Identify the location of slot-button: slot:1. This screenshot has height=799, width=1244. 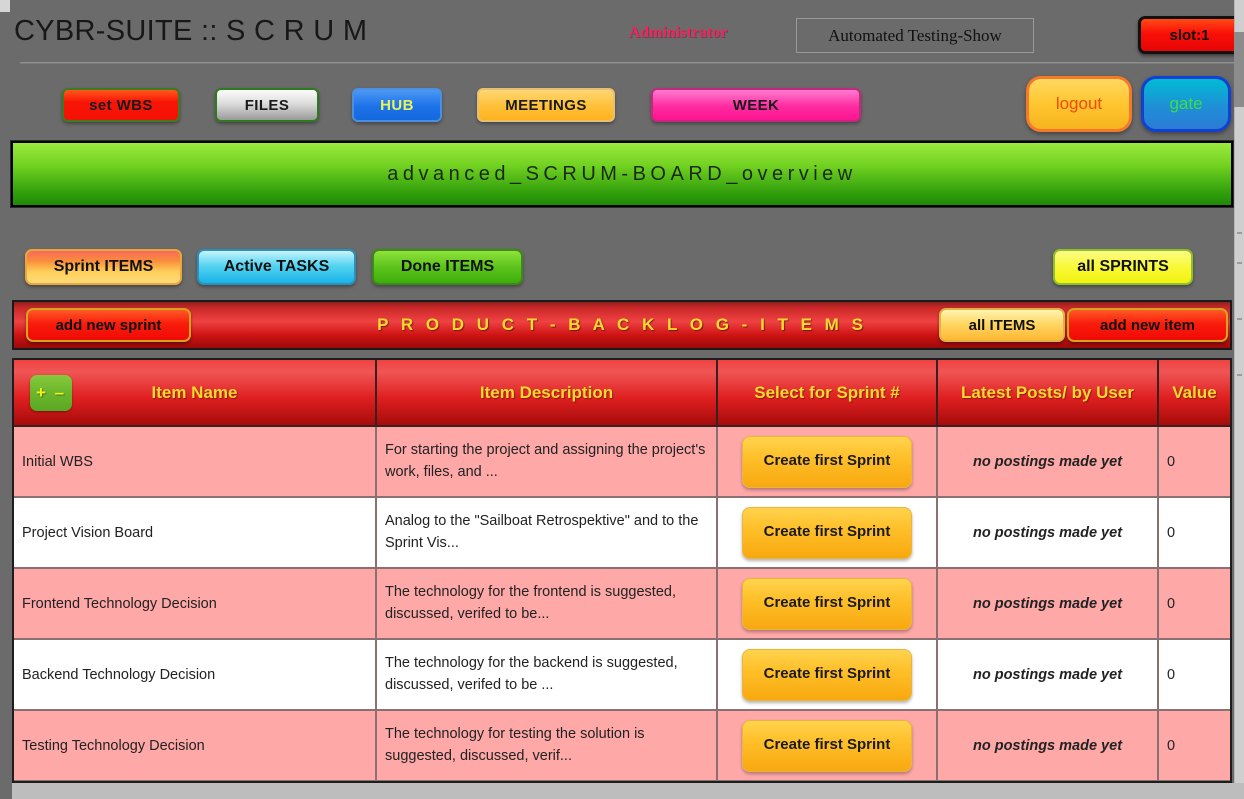
(1189, 35).